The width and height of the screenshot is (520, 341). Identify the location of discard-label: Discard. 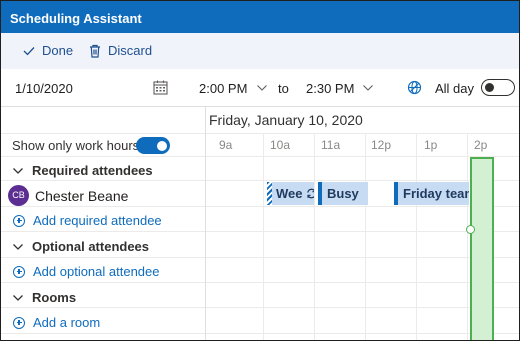
(130, 50).